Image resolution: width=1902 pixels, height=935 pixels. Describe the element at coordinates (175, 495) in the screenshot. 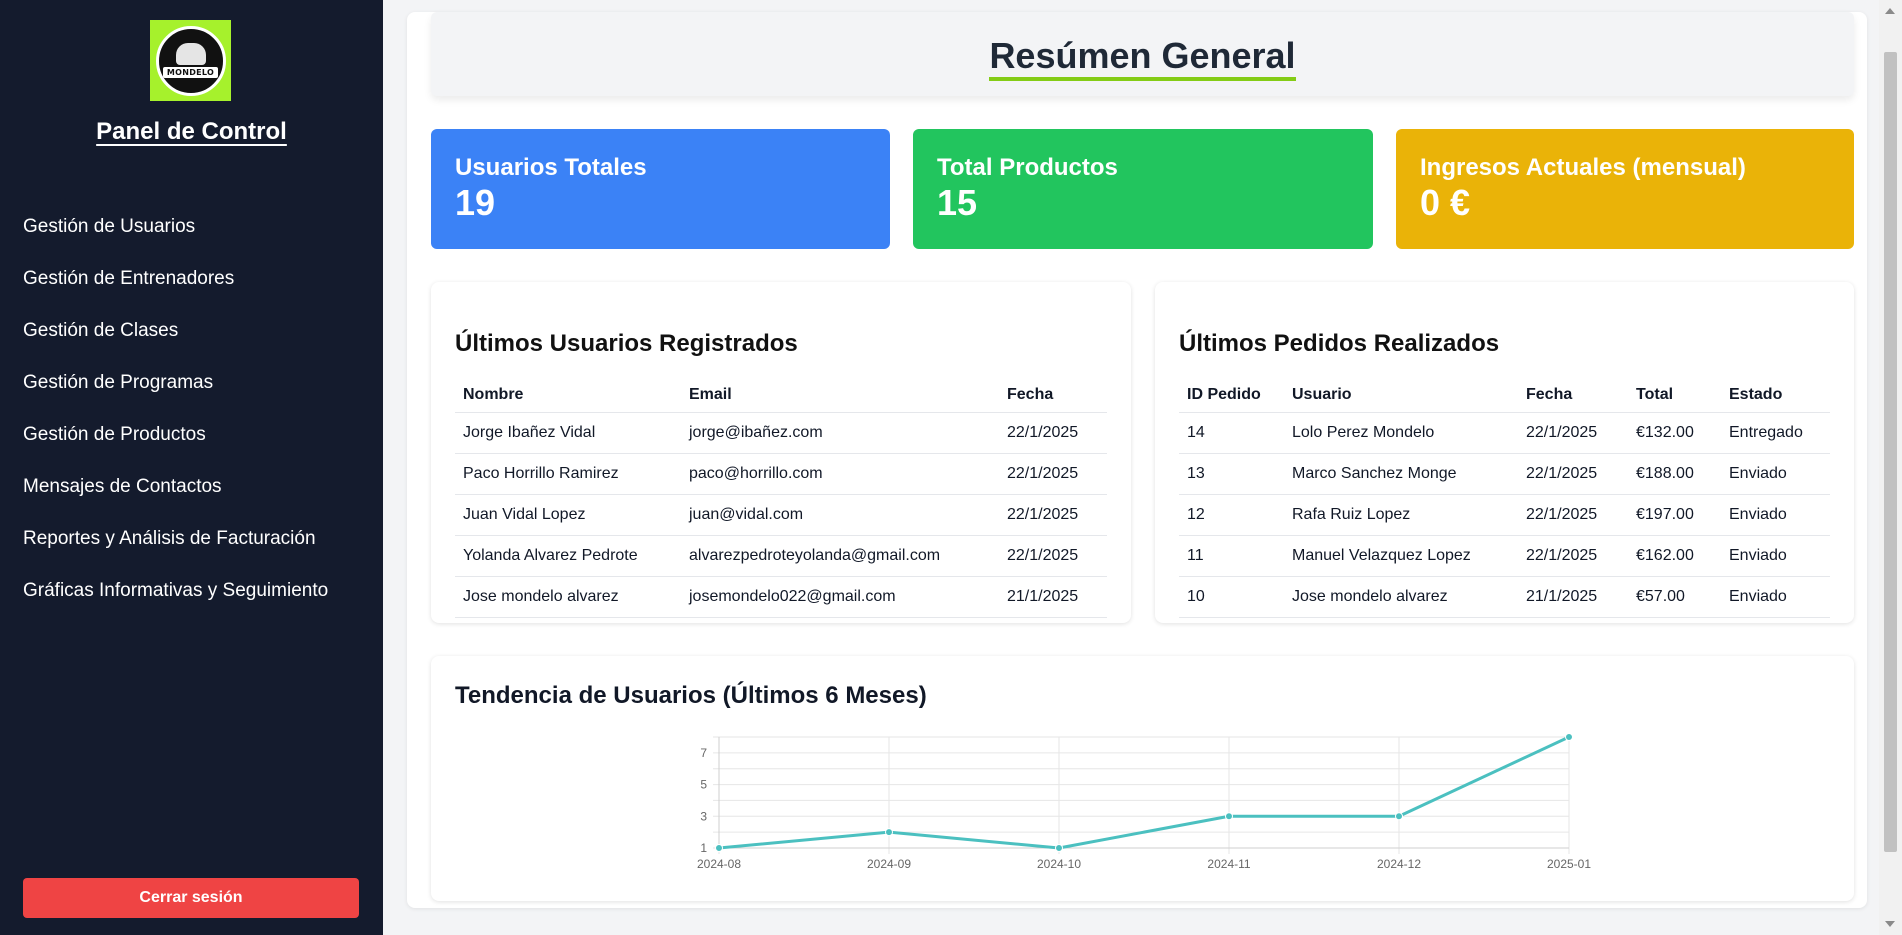

I see `sidebar-item-mensajes: Mensajes de Contactos` at that location.